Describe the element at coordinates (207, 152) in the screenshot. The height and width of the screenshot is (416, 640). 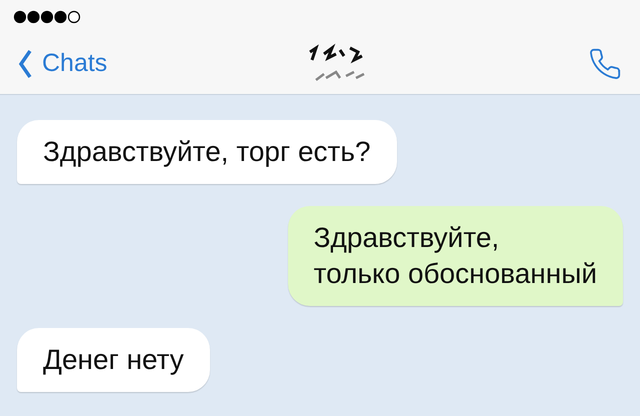
I see `message-bubble: Здравствуйте, торг есть?` at that location.